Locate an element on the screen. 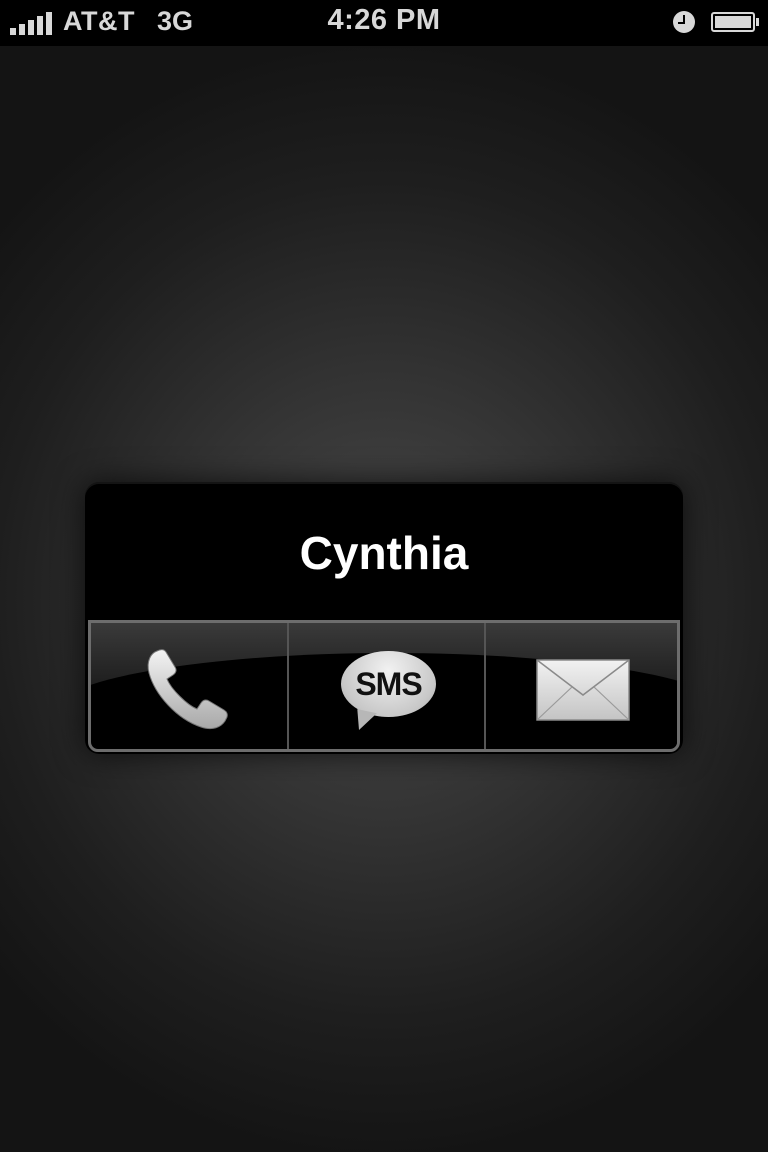 Image resolution: width=768 pixels, height=1152 pixels. contact-action-bar: SMS is located at coordinates (384, 686).